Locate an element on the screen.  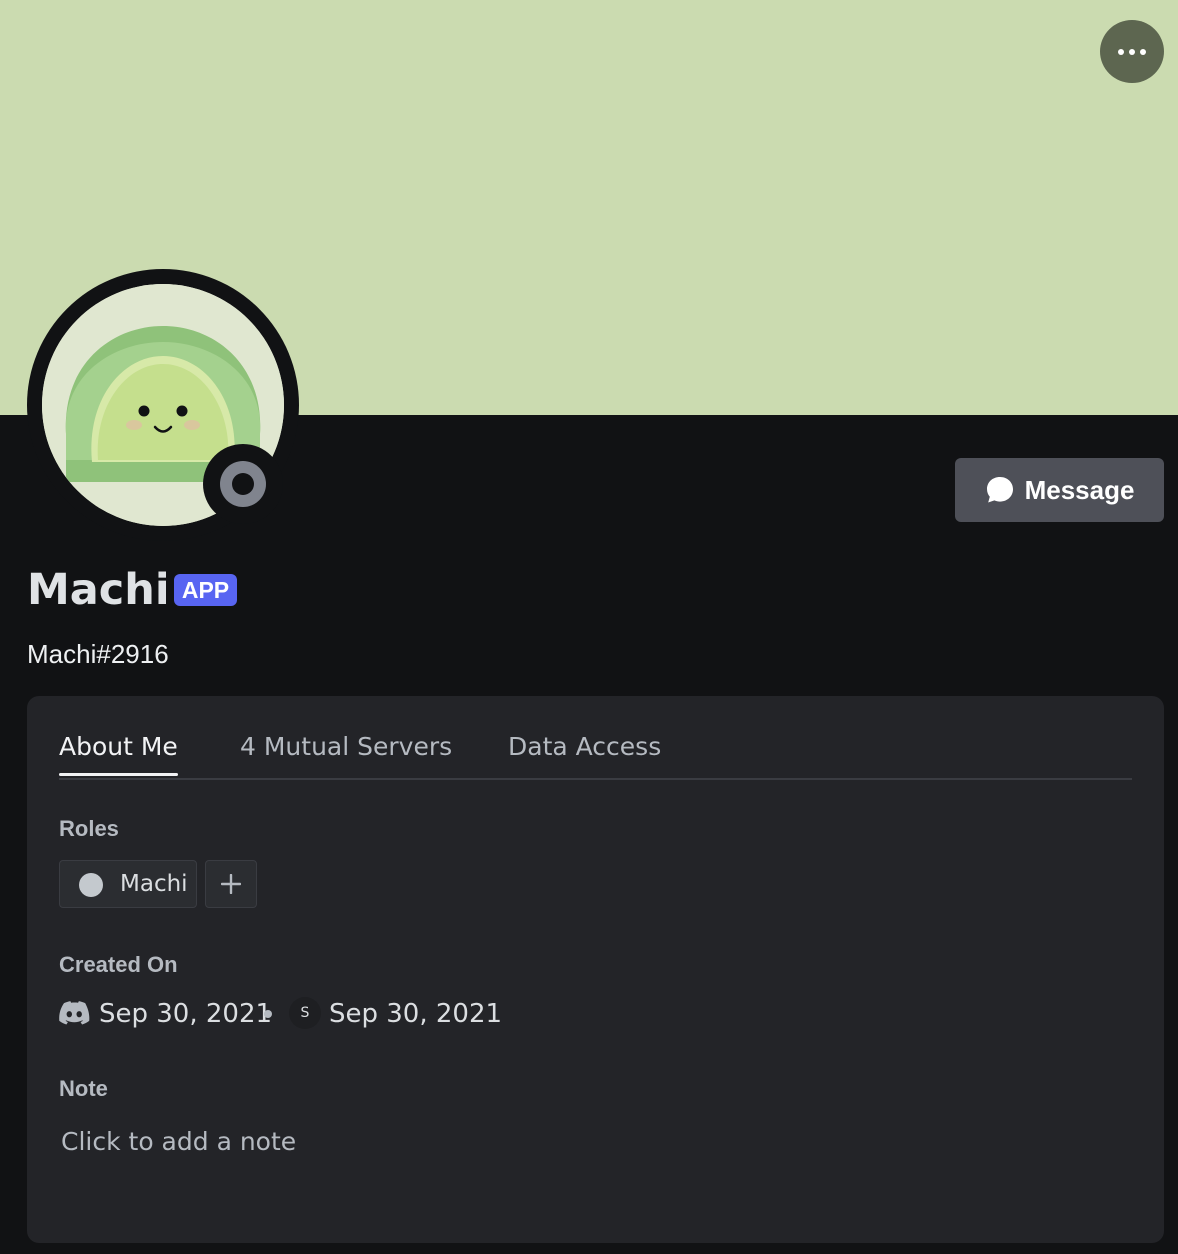
tab-data-access: Data Access is located at coordinates (584, 747).